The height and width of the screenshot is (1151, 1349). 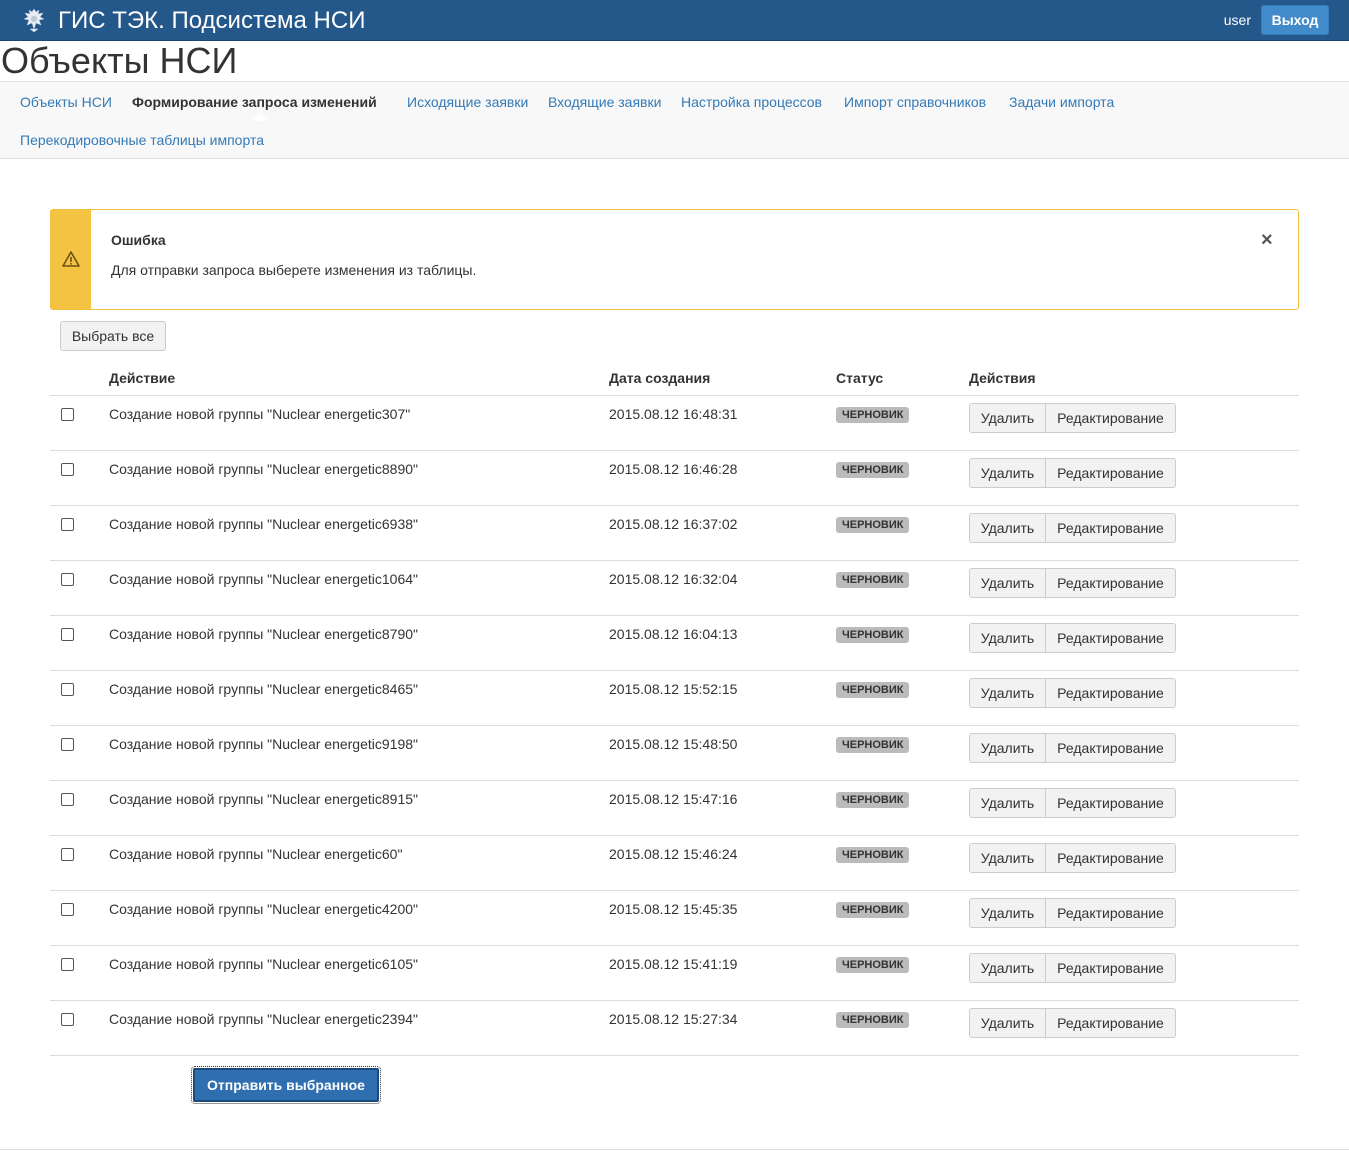 I want to click on close-icon: ×, so click(x=1267, y=240).